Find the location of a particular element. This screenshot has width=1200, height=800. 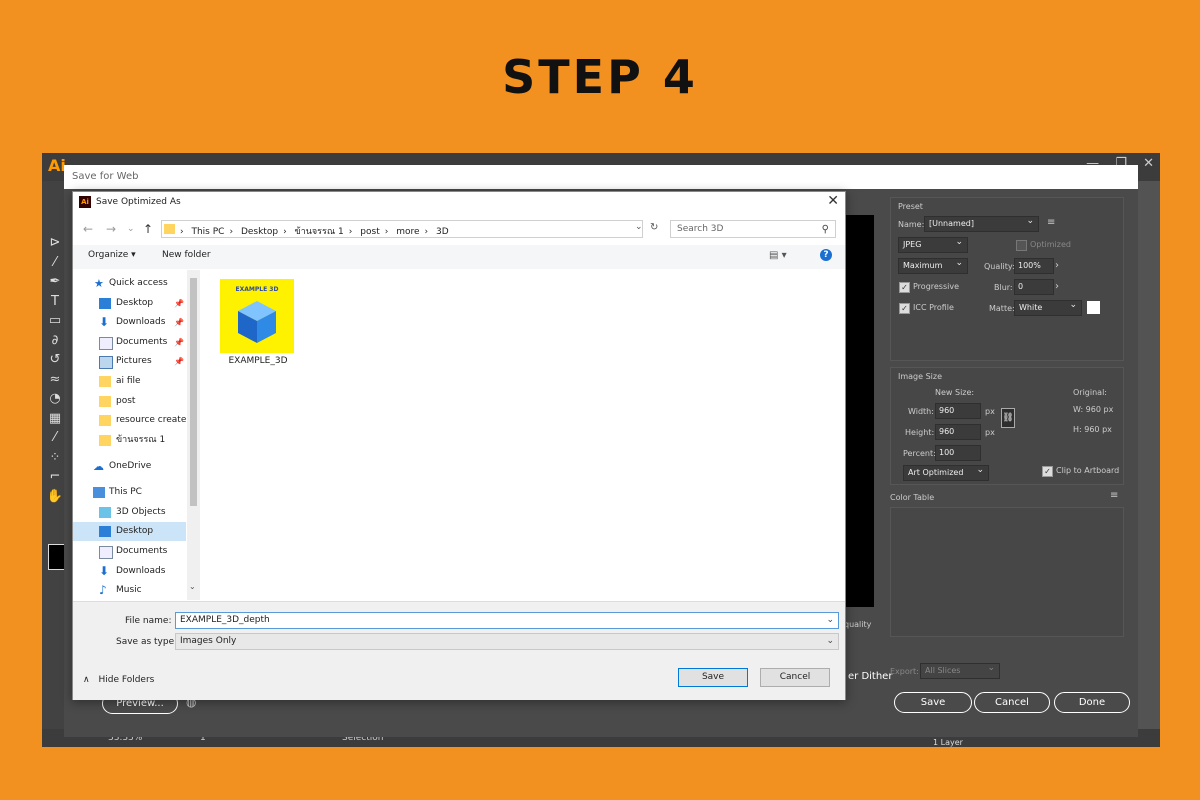

cube-image is located at coordinates (257, 322).